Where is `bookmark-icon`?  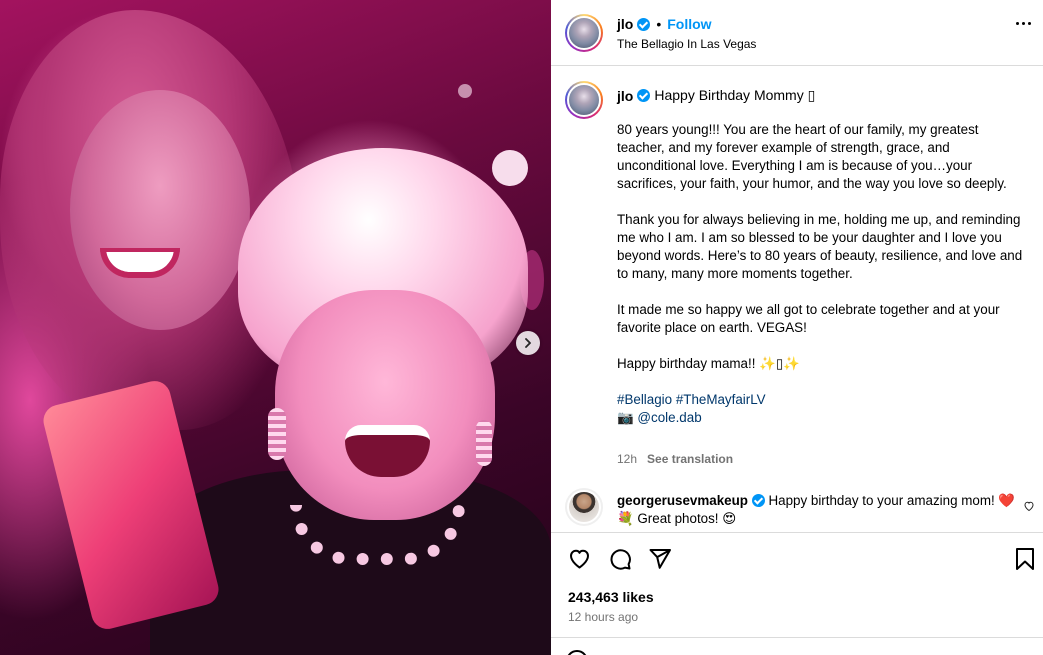 bookmark-icon is located at coordinates (1025, 559).